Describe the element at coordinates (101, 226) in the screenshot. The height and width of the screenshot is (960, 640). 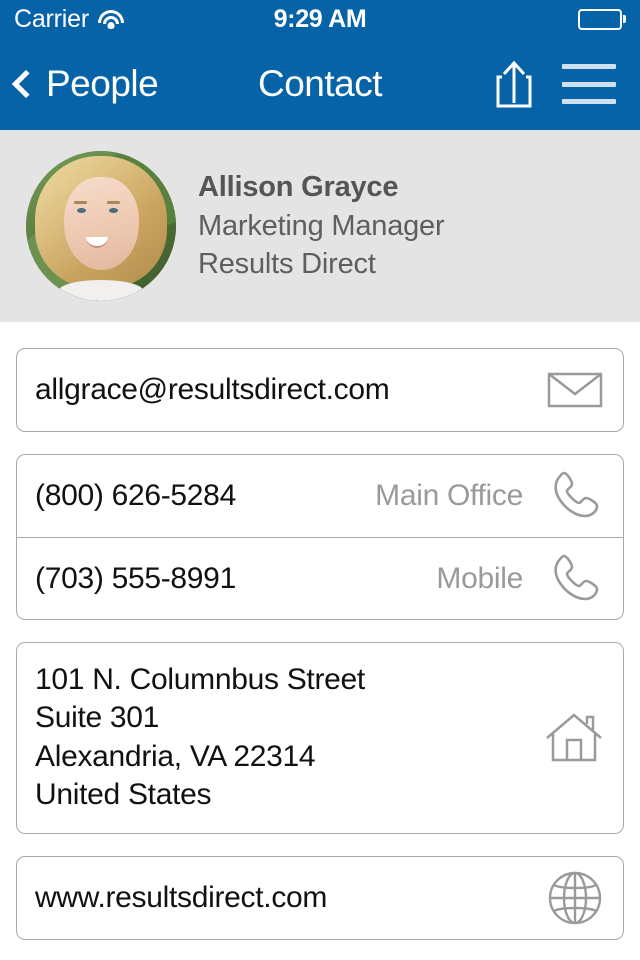
I see `avatar` at that location.